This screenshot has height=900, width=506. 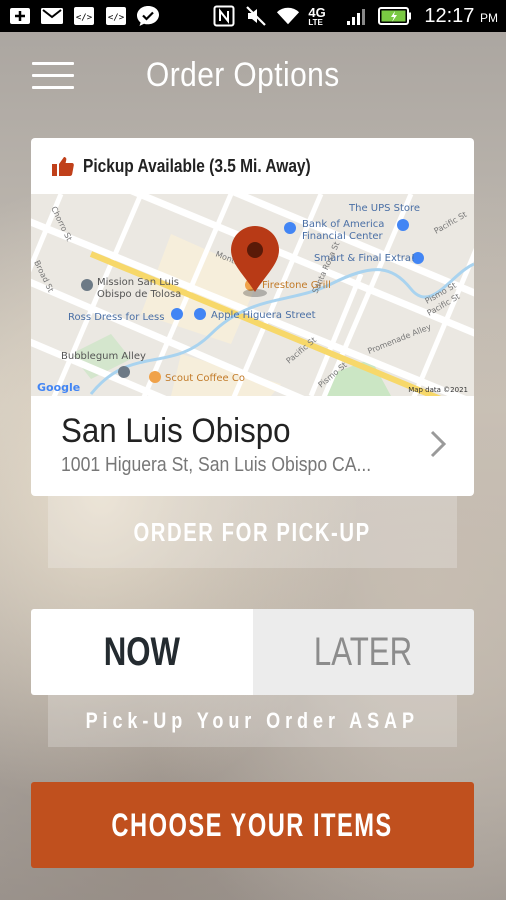 I want to click on google-logo: Google, so click(x=58, y=387).